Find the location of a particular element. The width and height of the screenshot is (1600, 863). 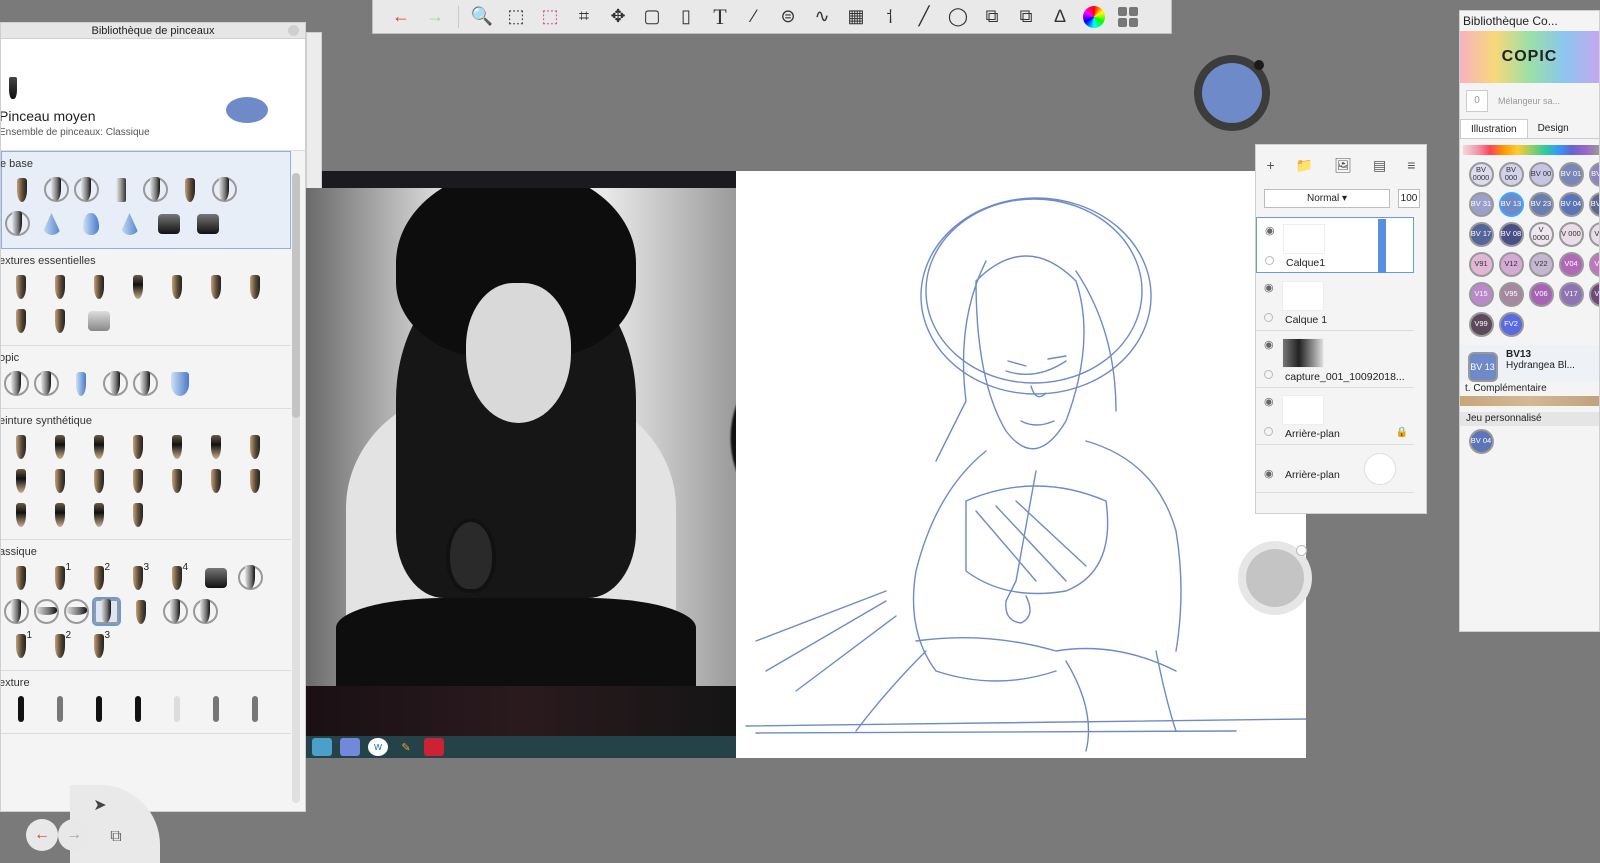

copic-pen: BV 11 is located at coordinates (1593, 174).